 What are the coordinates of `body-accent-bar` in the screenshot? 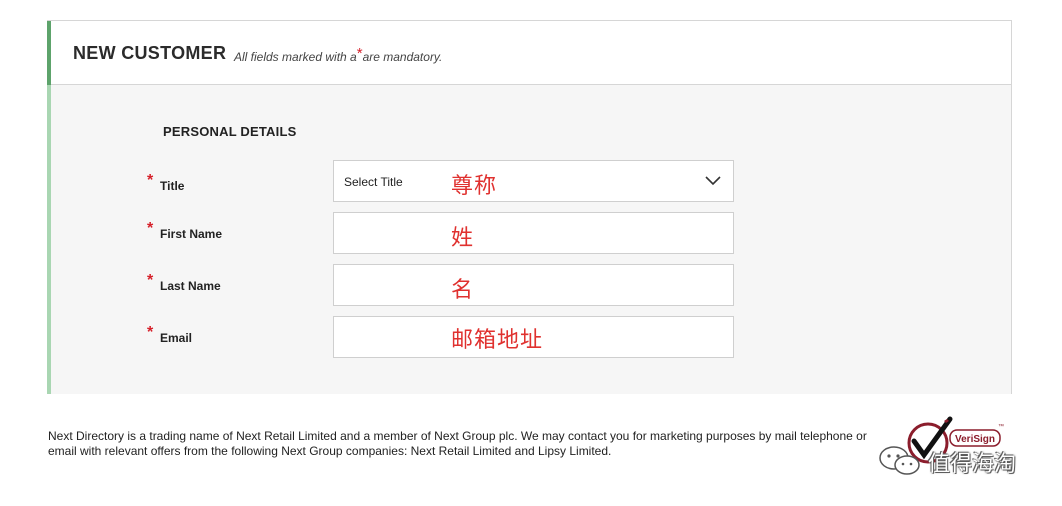 It's located at (49, 239).